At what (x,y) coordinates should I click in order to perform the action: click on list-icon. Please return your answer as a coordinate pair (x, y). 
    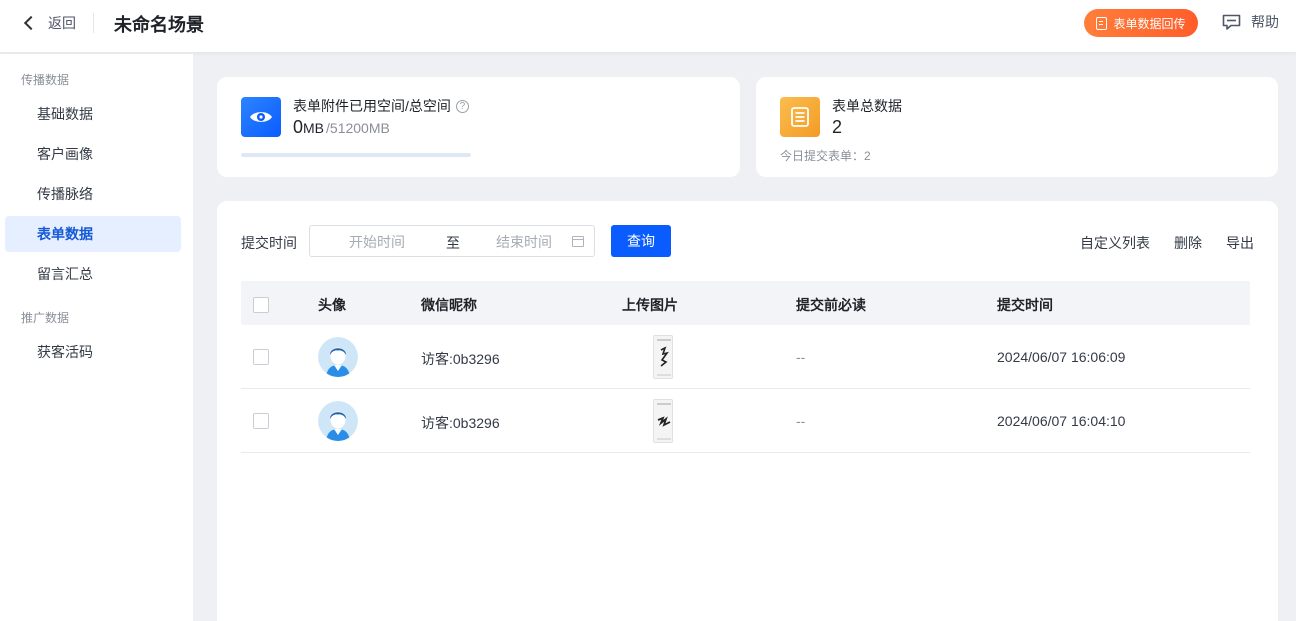
    Looking at the image, I should click on (800, 117).